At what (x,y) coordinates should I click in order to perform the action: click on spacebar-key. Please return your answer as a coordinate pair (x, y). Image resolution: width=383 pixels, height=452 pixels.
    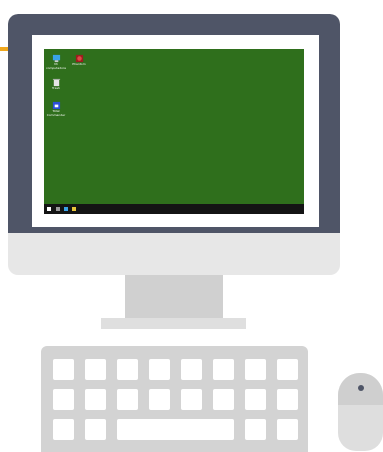
    Looking at the image, I should click on (175, 429).